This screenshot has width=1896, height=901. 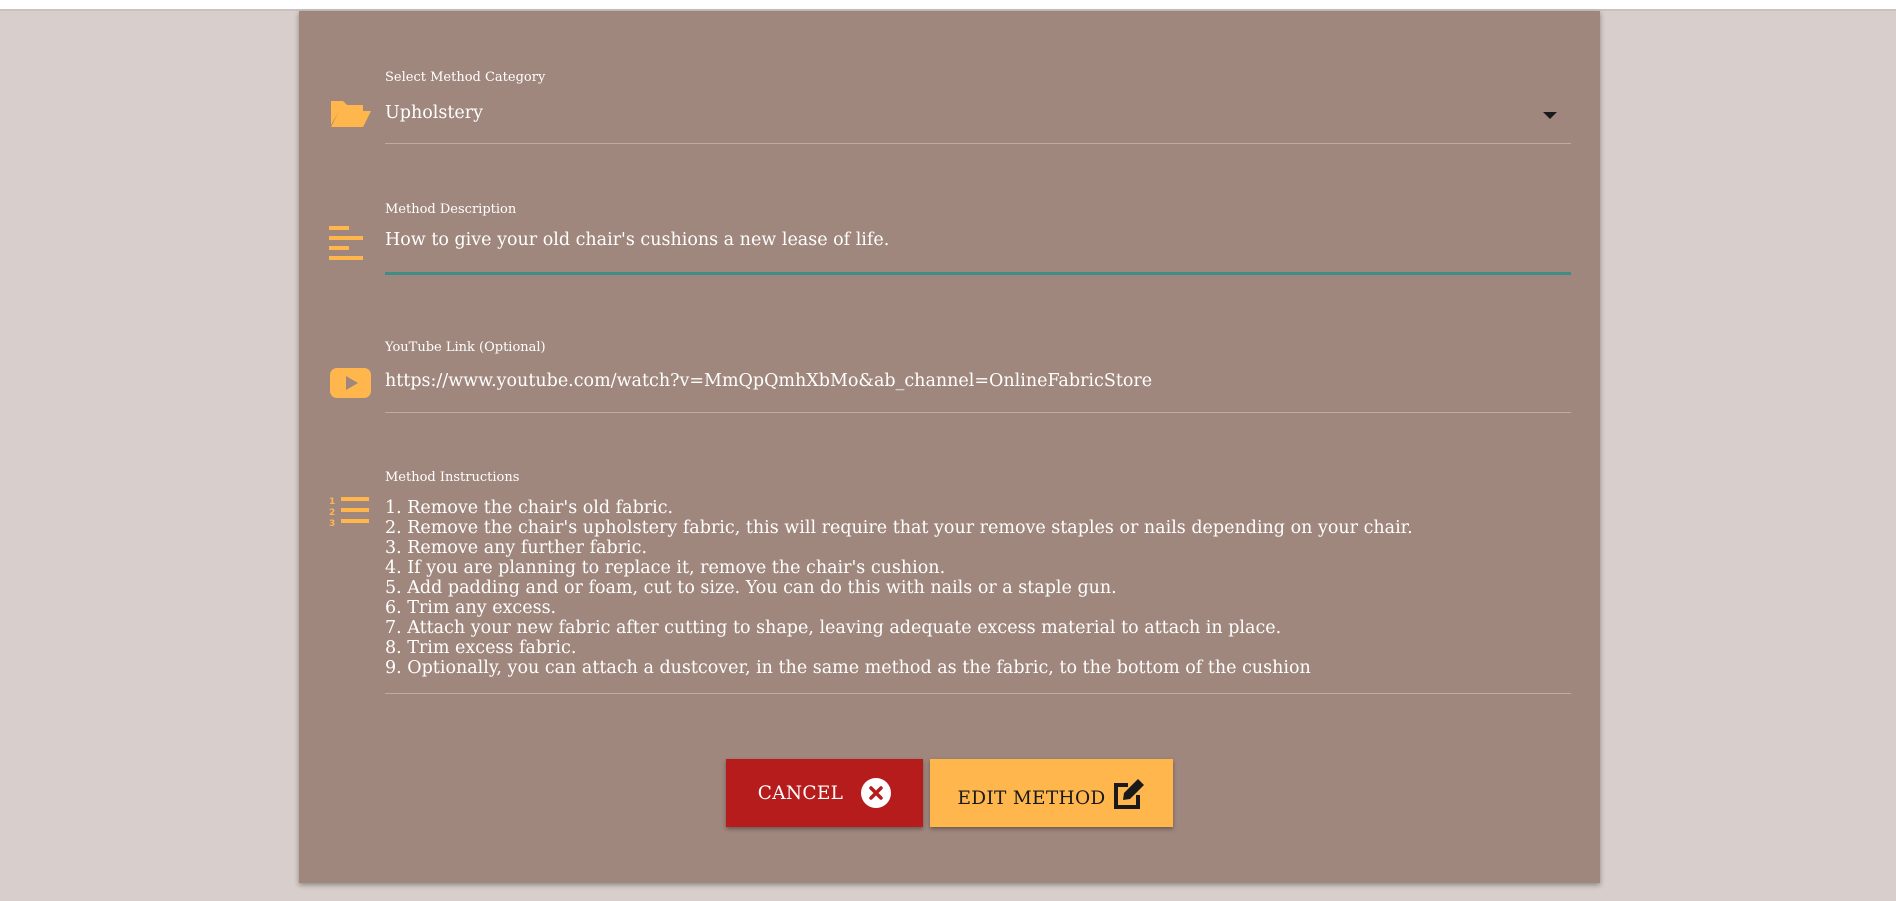 What do you see at coordinates (434, 113) in the screenshot?
I see `category-selected-value: Upholstery` at bounding box center [434, 113].